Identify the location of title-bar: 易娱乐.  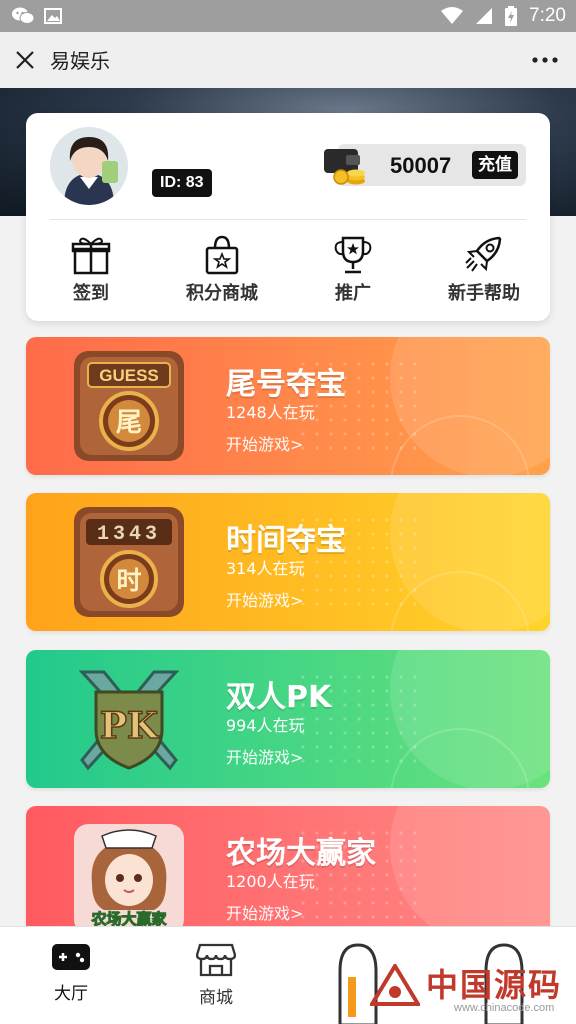
(288, 60).